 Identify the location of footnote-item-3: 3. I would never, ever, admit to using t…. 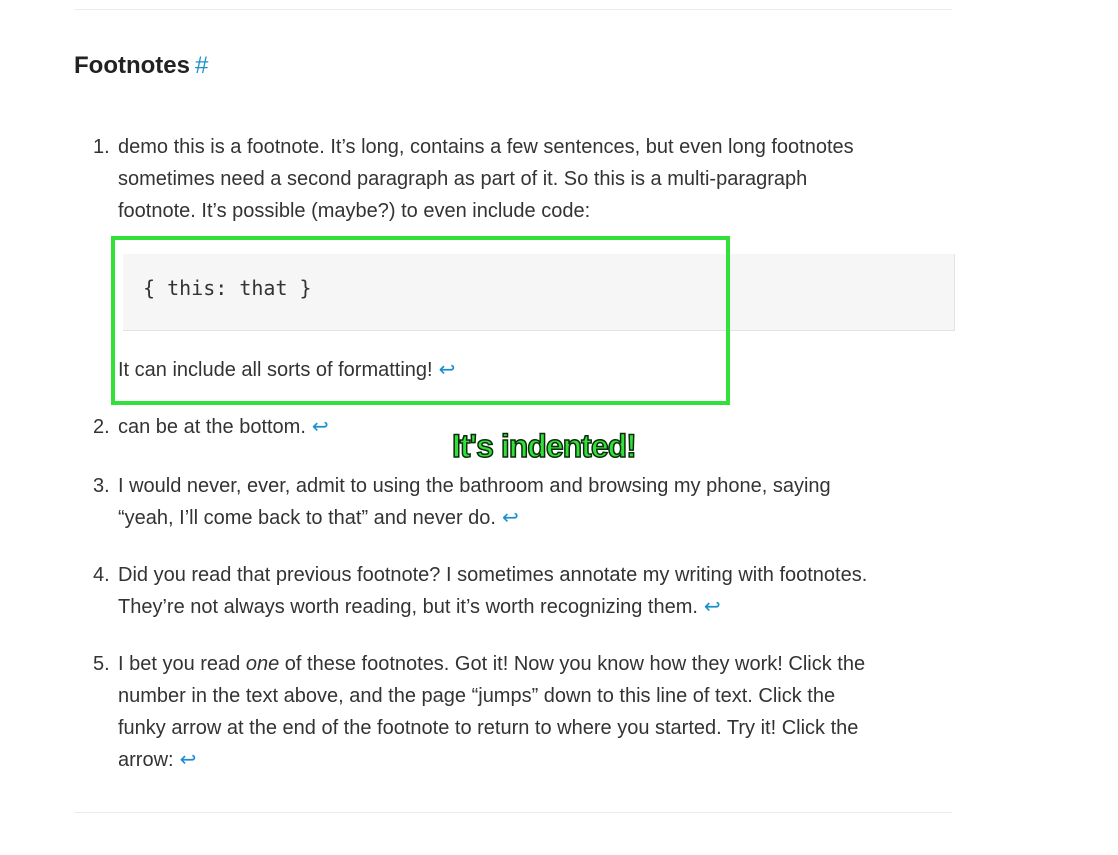
(508, 502).